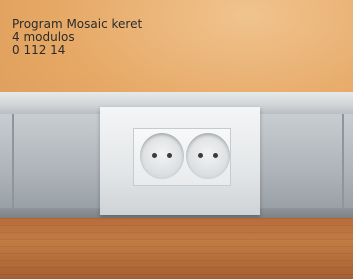  What do you see at coordinates (343, 161) in the screenshot?
I see `trunking-seam-right` at bounding box center [343, 161].